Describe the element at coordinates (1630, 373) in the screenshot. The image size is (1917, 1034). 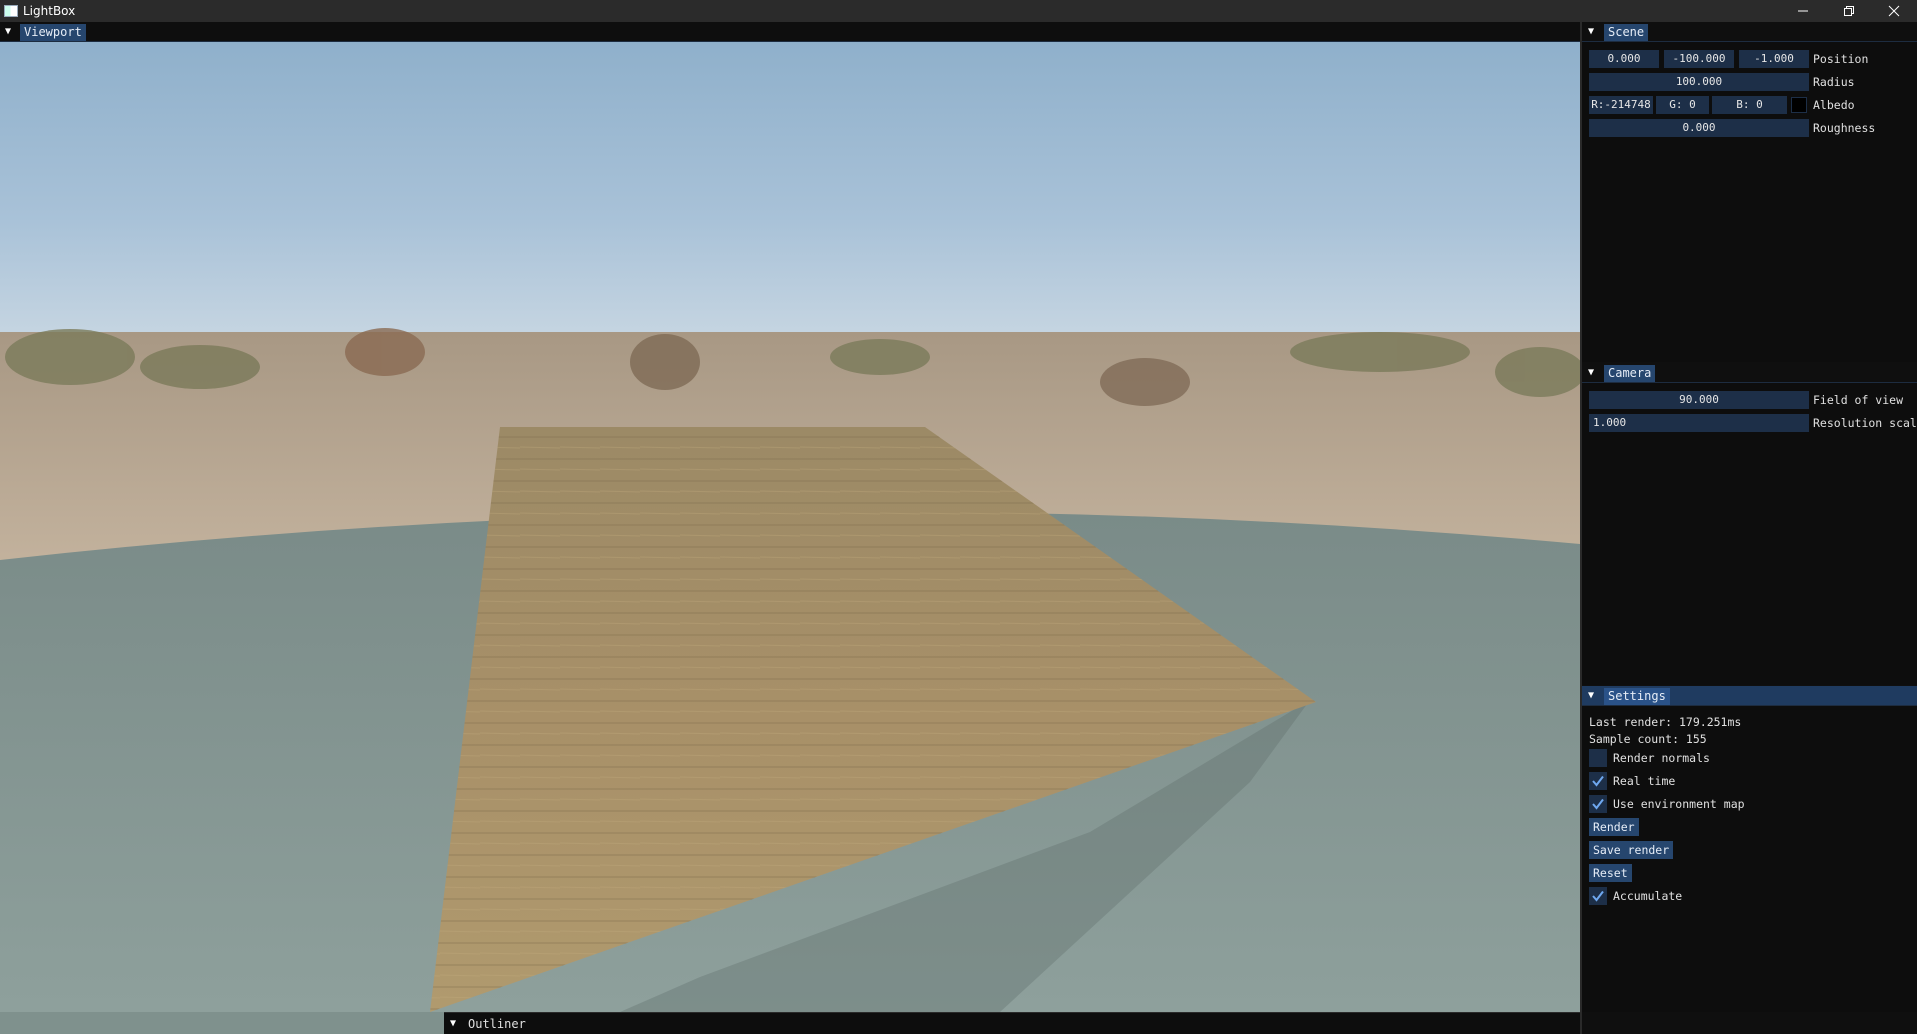
I see `tab-camera: Camera` at that location.